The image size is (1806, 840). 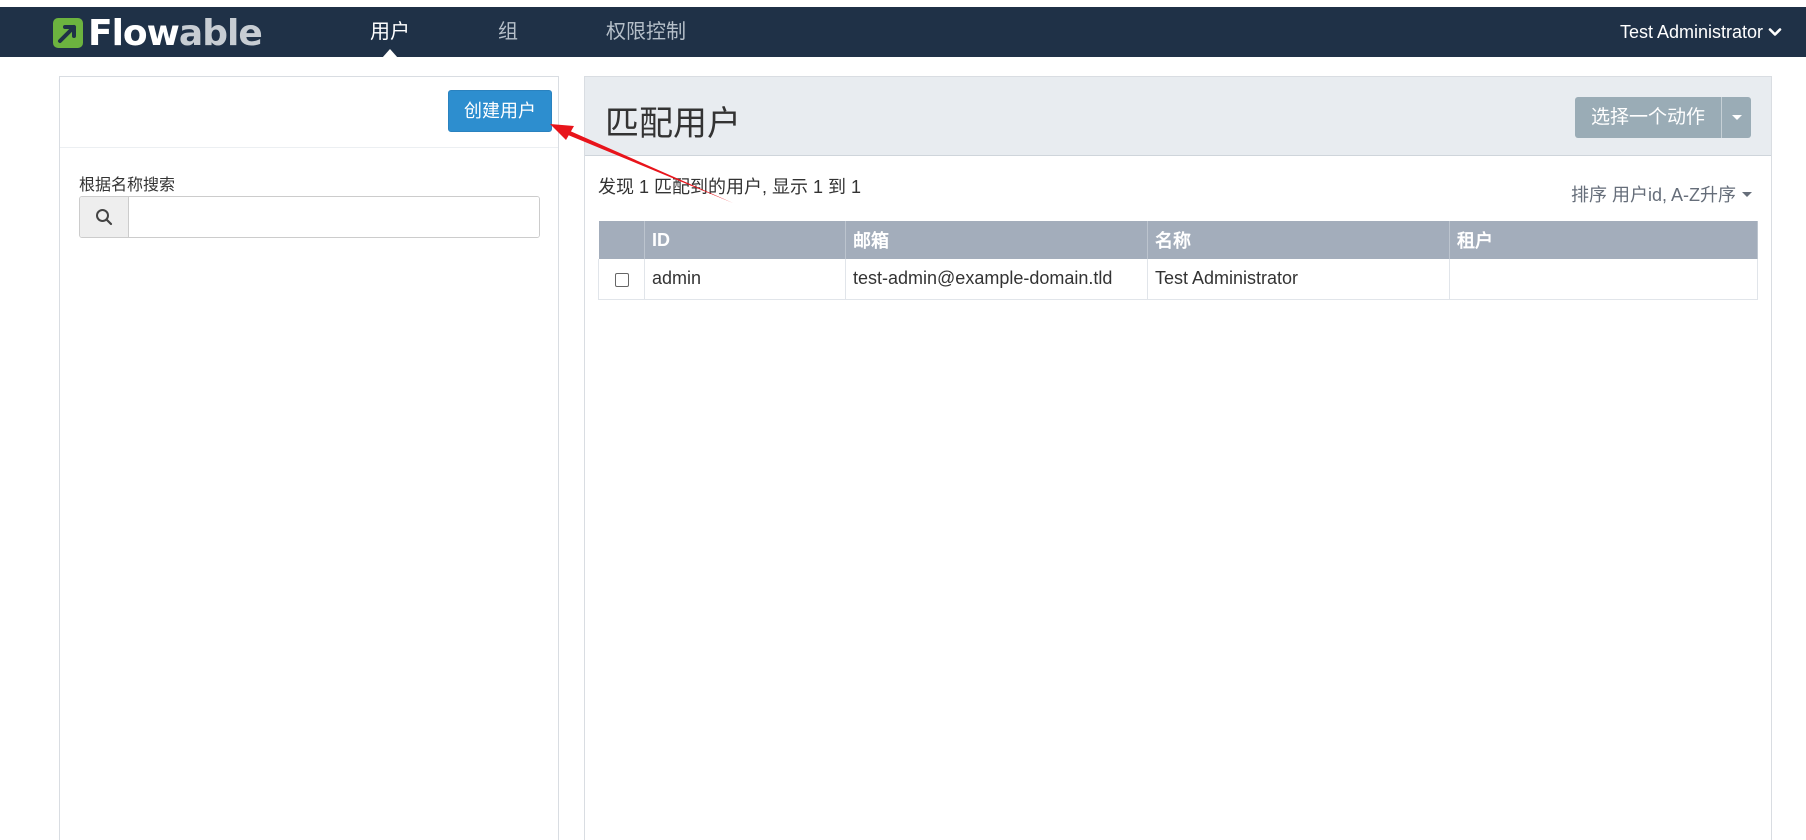 I want to click on nav-item-groups: 组, so click(x=508, y=32).